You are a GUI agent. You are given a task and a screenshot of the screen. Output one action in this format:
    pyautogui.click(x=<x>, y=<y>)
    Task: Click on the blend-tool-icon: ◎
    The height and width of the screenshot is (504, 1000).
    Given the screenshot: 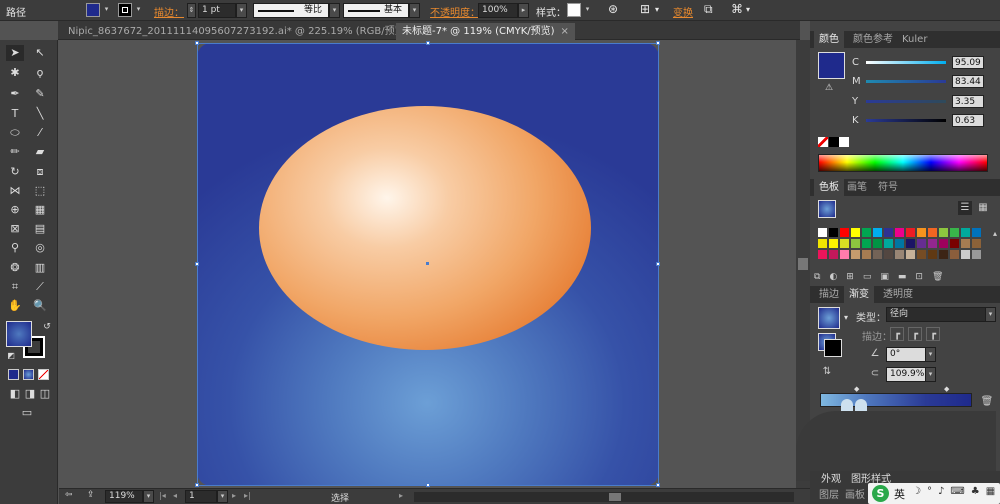 What is the action you would take?
    pyautogui.click(x=40, y=248)
    